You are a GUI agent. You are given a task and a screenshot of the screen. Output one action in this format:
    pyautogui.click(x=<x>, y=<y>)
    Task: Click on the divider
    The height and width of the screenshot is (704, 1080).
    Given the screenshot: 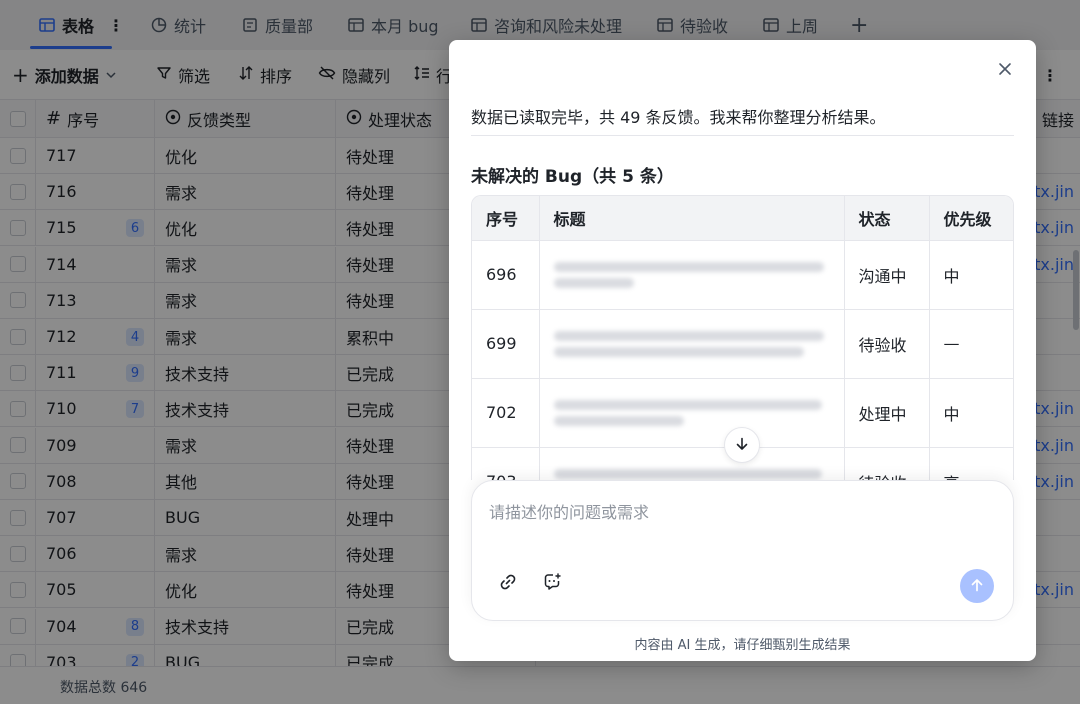 What is the action you would take?
    pyautogui.click(x=742, y=135)
    